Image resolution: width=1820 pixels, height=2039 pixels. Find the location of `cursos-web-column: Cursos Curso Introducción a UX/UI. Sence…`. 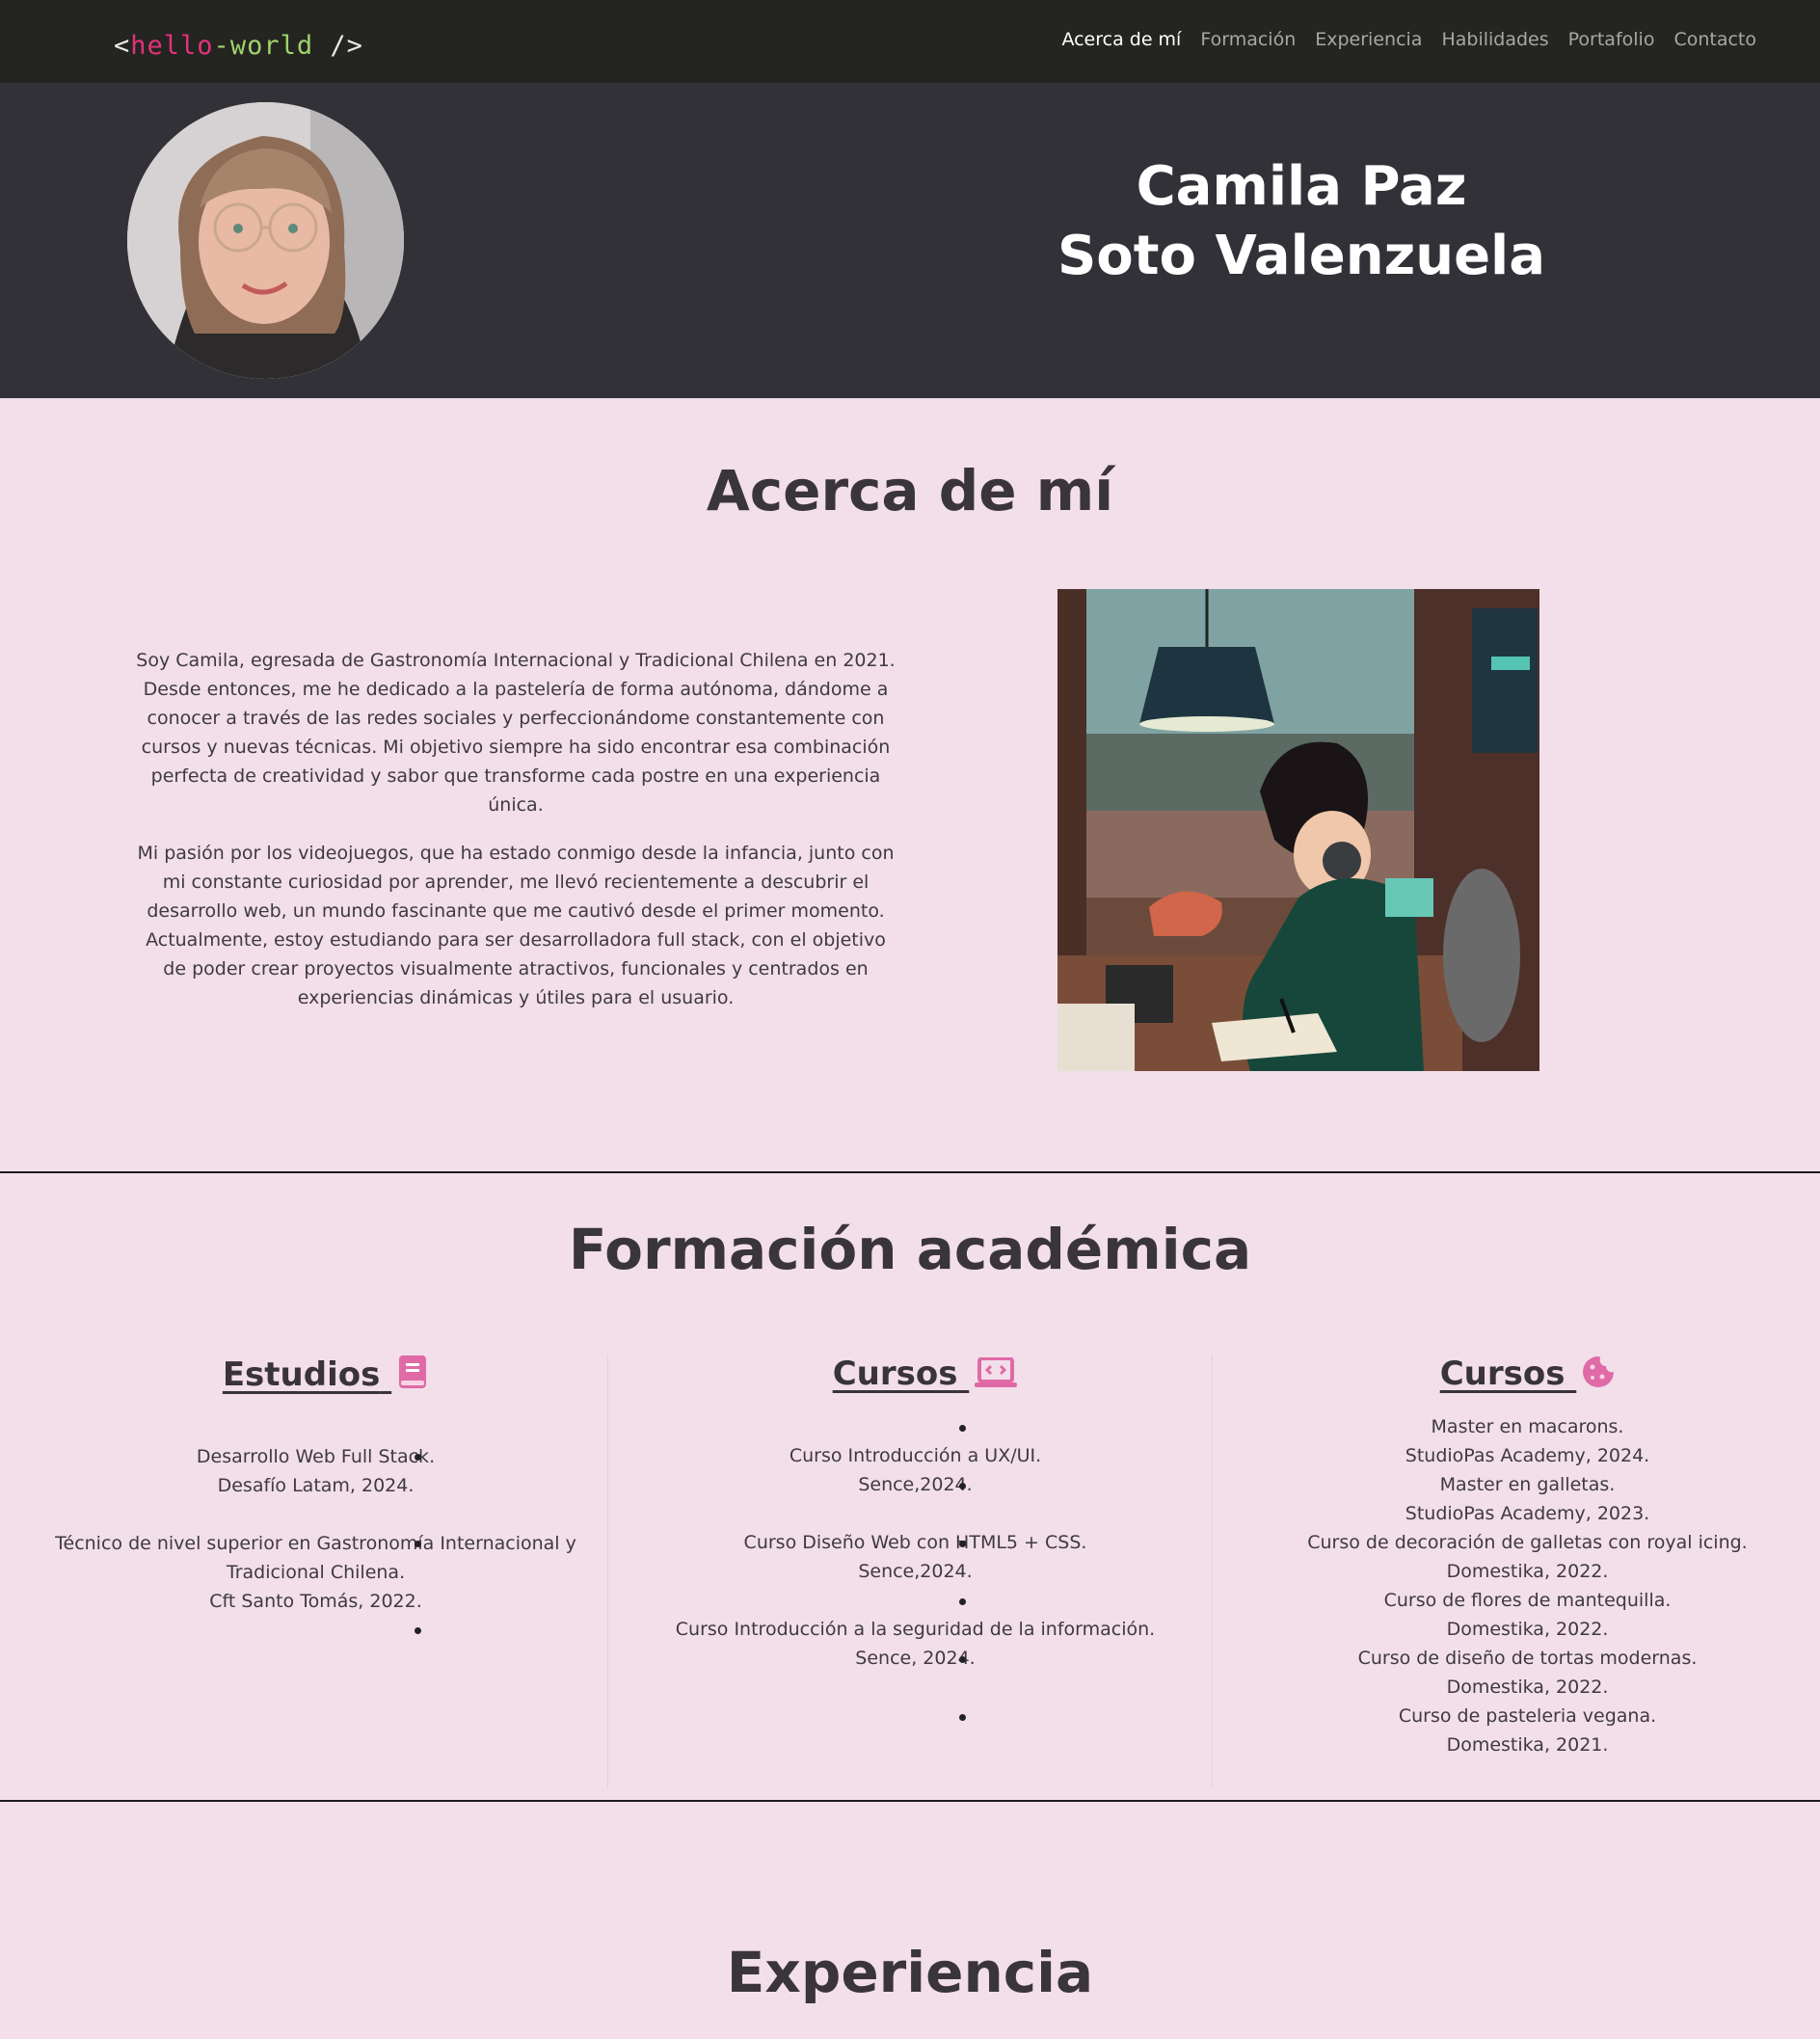

cursos-web-column: Cursos Curso Introducción a UX/UI. Sence… is located at coordinates (821, 1528).